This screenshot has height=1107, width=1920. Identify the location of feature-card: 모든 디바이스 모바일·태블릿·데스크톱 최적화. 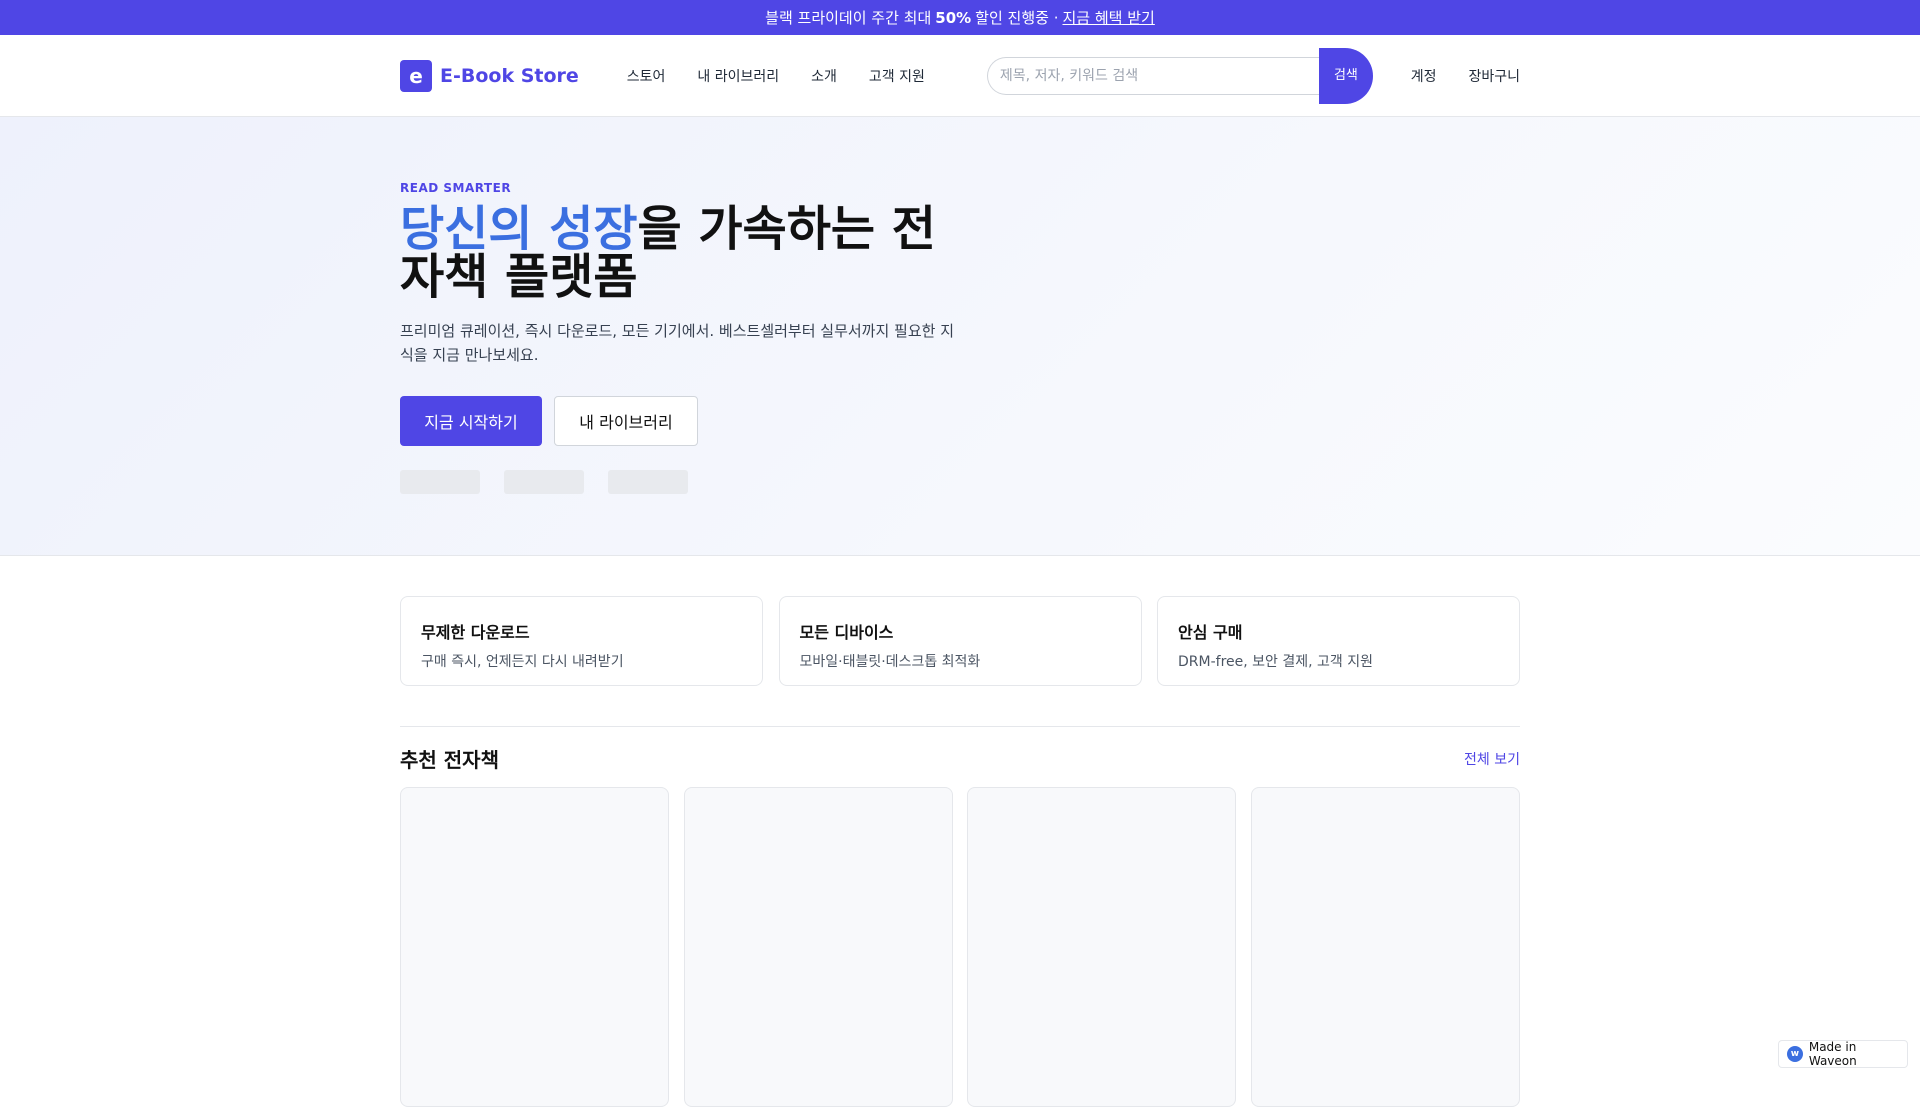
(960, 641).